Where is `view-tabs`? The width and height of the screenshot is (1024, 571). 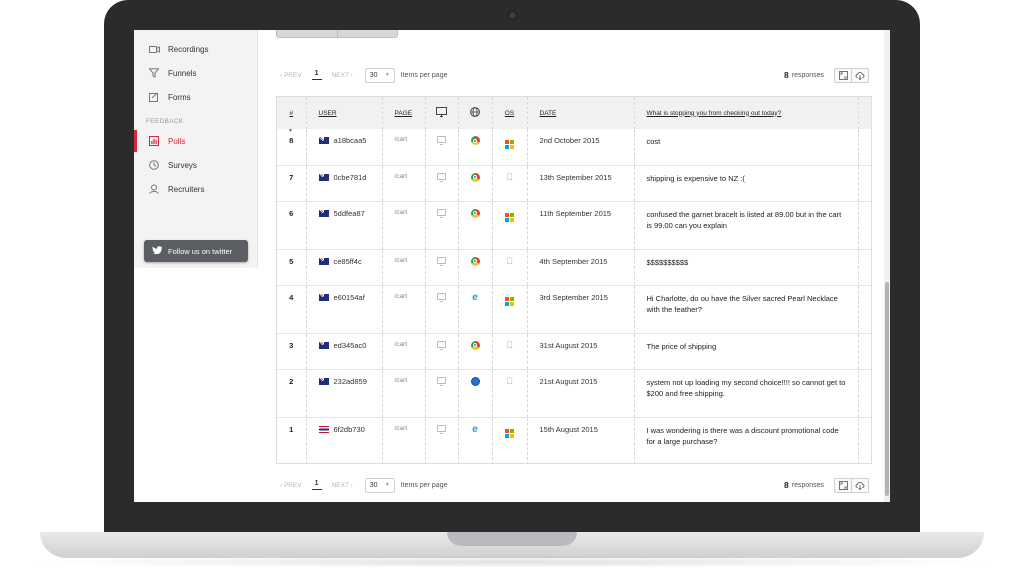 view-tabs is located at coordinates (337, 34).